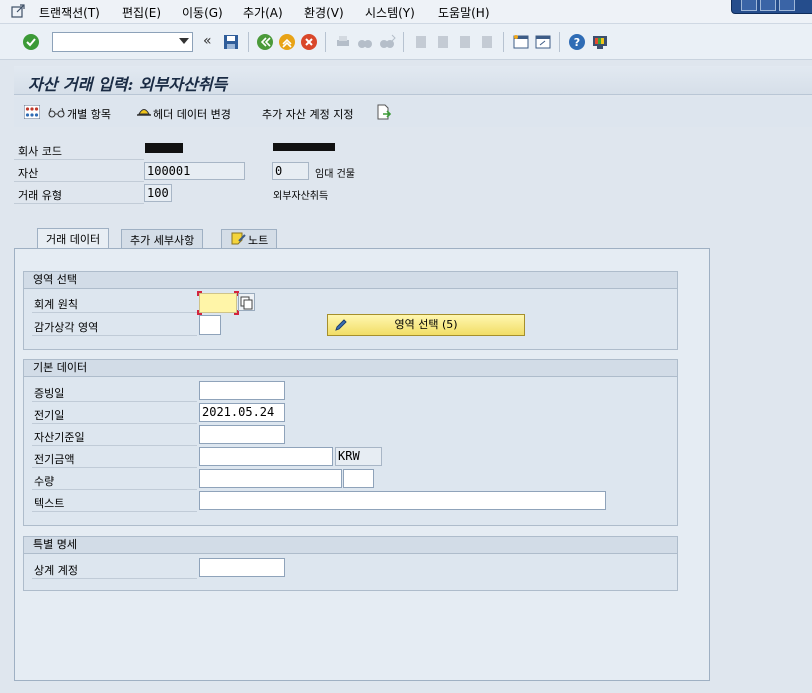  What do you see at coordinates (600, 42) in the screenshot?
I see `customize-layout-icon` at bounding box center [600, 42].